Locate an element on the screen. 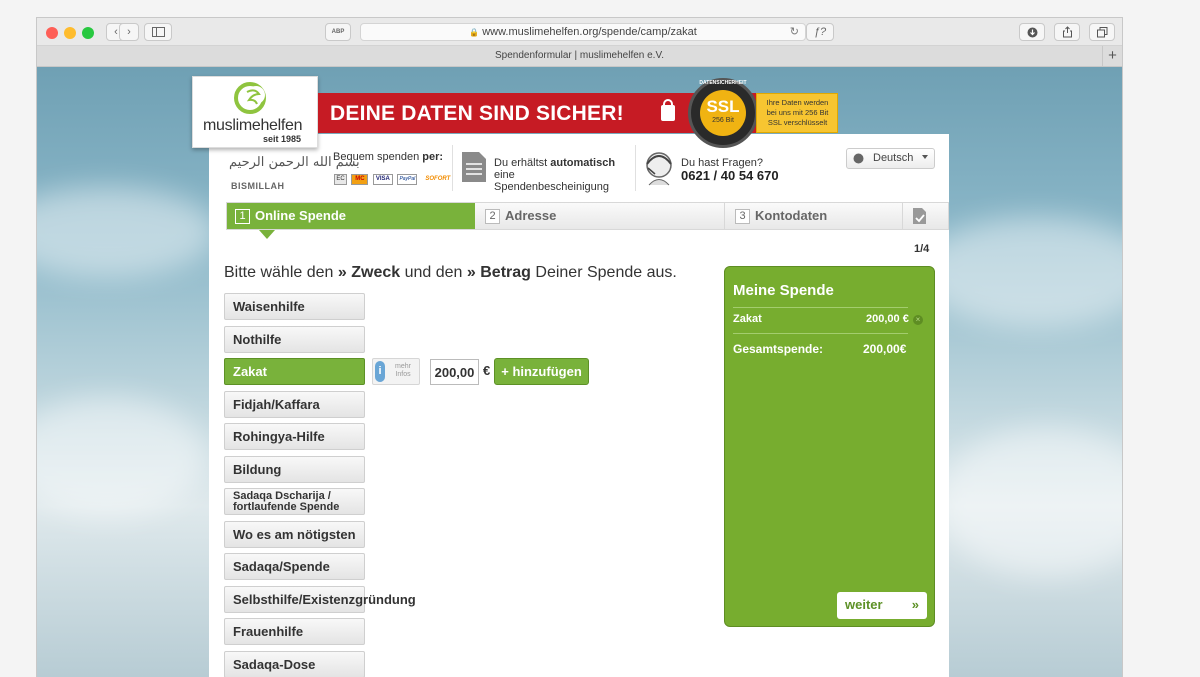 The image size is (1200, 677). step-progress-bar: 1 Online Spende 2 Adresse 3 Kontodaten is located at coordinates (587, 216).